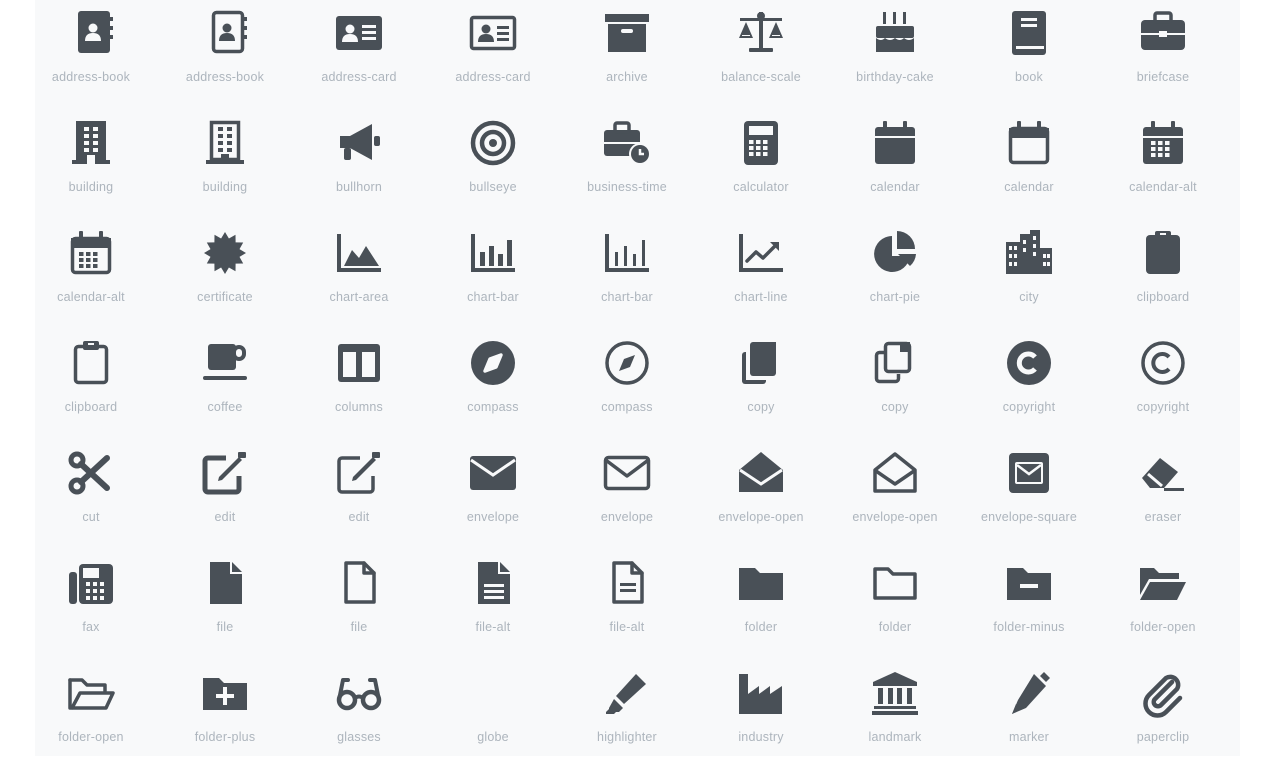  What do you see at coordinates (1029, 275) in the screenshot?
I see `icon-tile-city-solid: city` at bounding box center [1029, 275].